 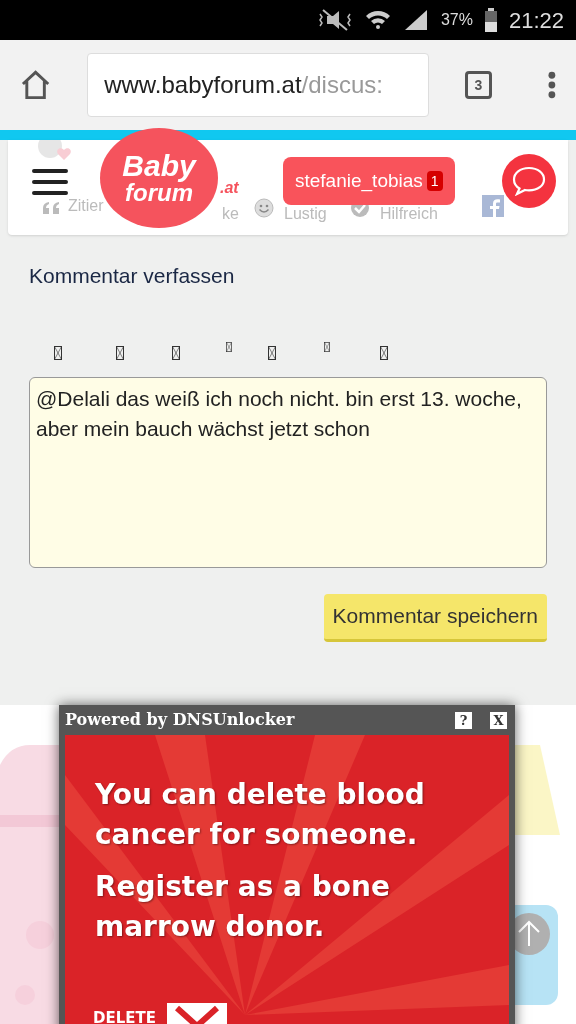 I want to click on clock: 21:22, so click(x=536, y=20).